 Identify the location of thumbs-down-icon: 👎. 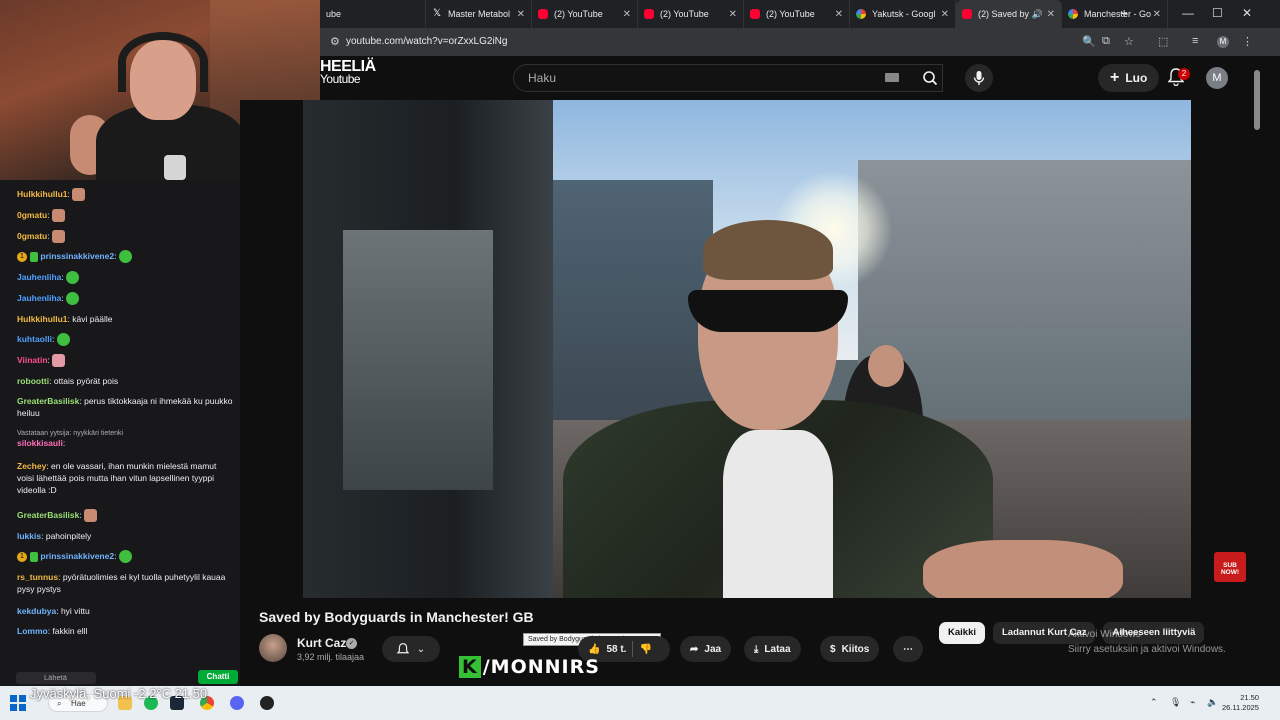
(645, 649).